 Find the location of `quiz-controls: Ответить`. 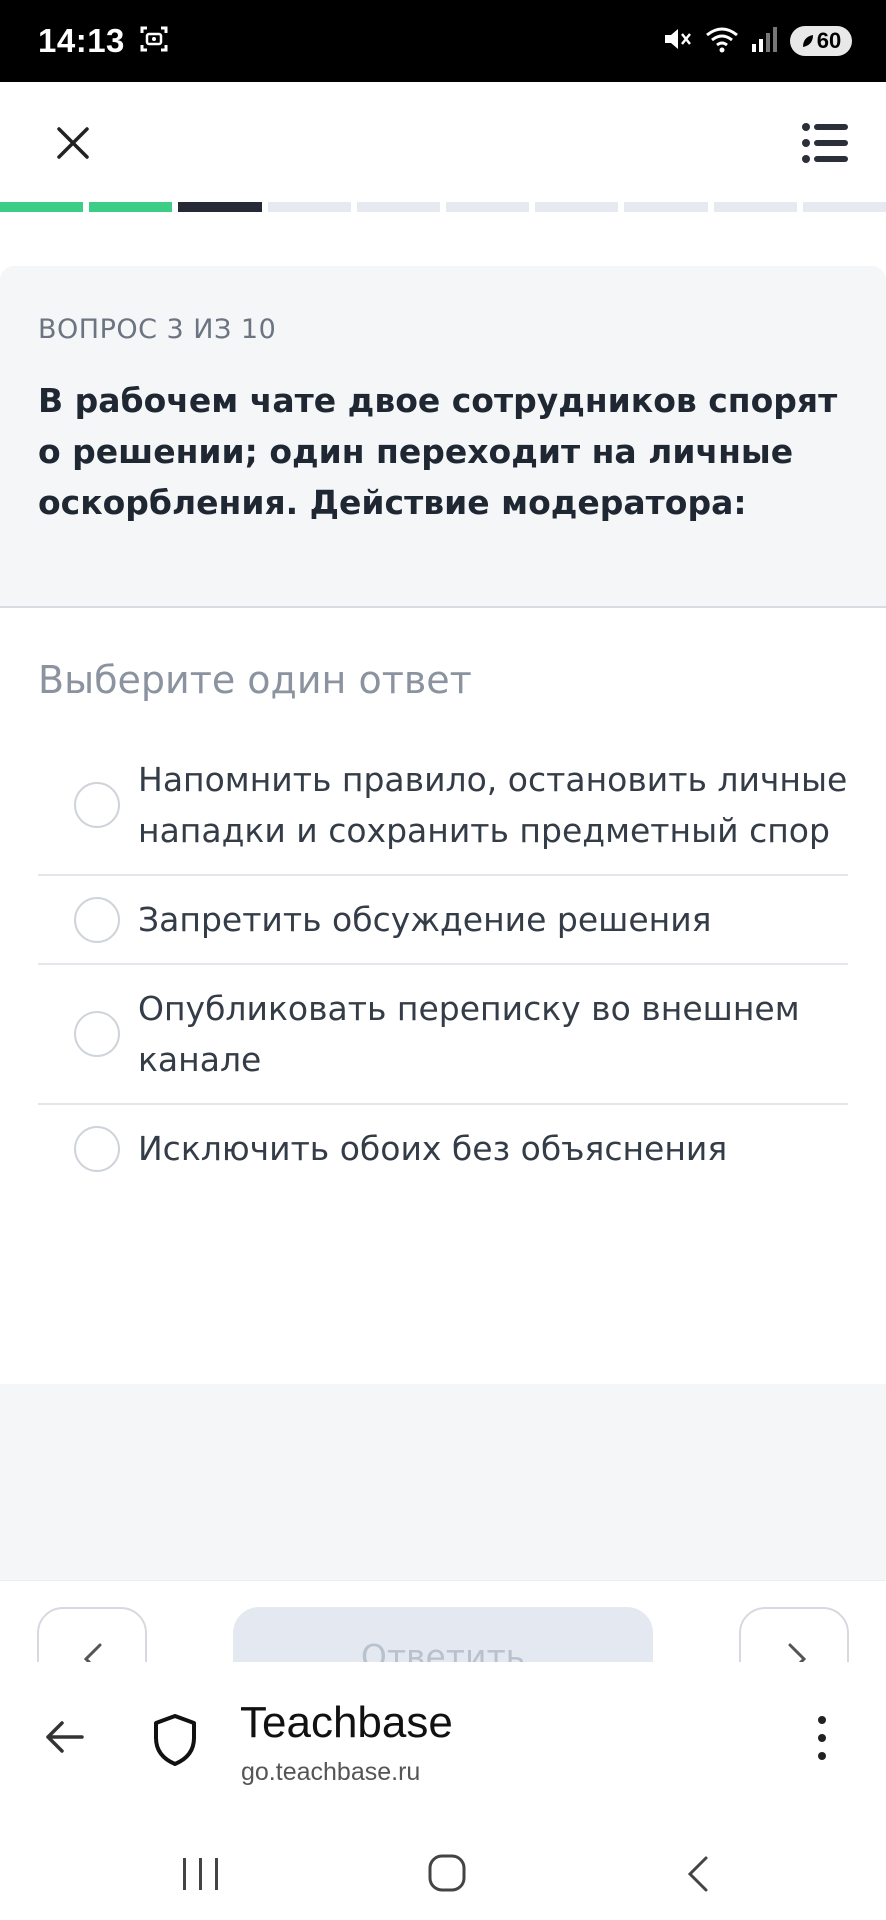

quiz-controls: Ответить is located at coordinates (443, 1621).